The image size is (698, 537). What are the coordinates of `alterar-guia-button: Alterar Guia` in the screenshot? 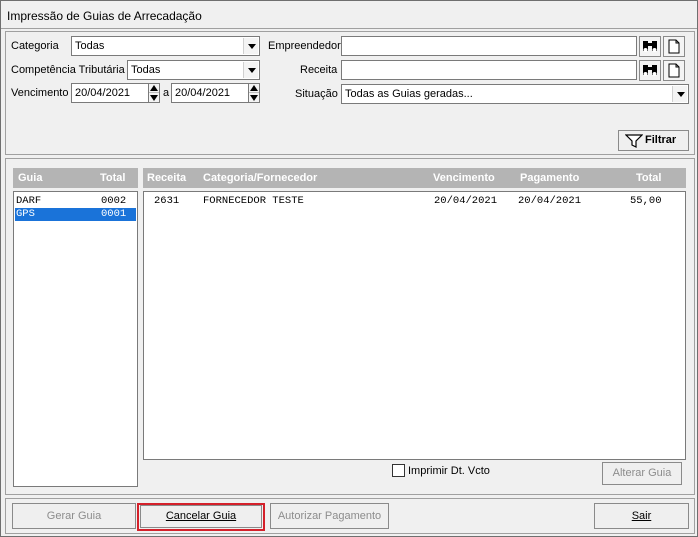 It's located at (642, 473).